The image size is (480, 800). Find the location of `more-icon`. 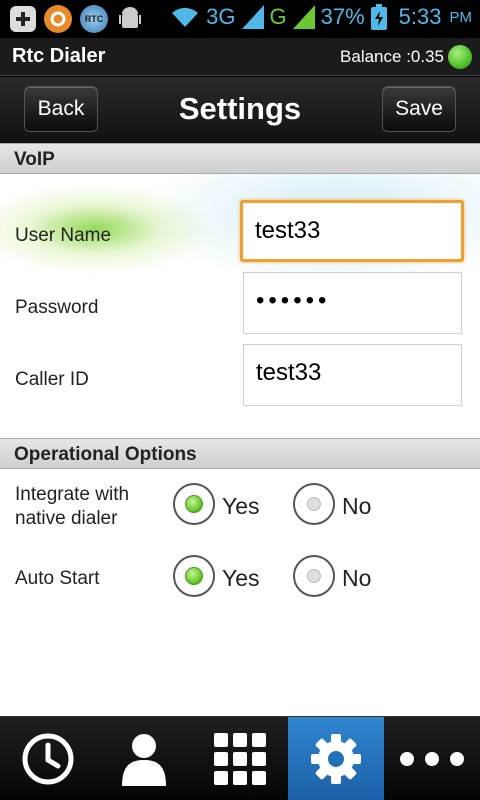

more-icon is located at coordinates (432, 759).